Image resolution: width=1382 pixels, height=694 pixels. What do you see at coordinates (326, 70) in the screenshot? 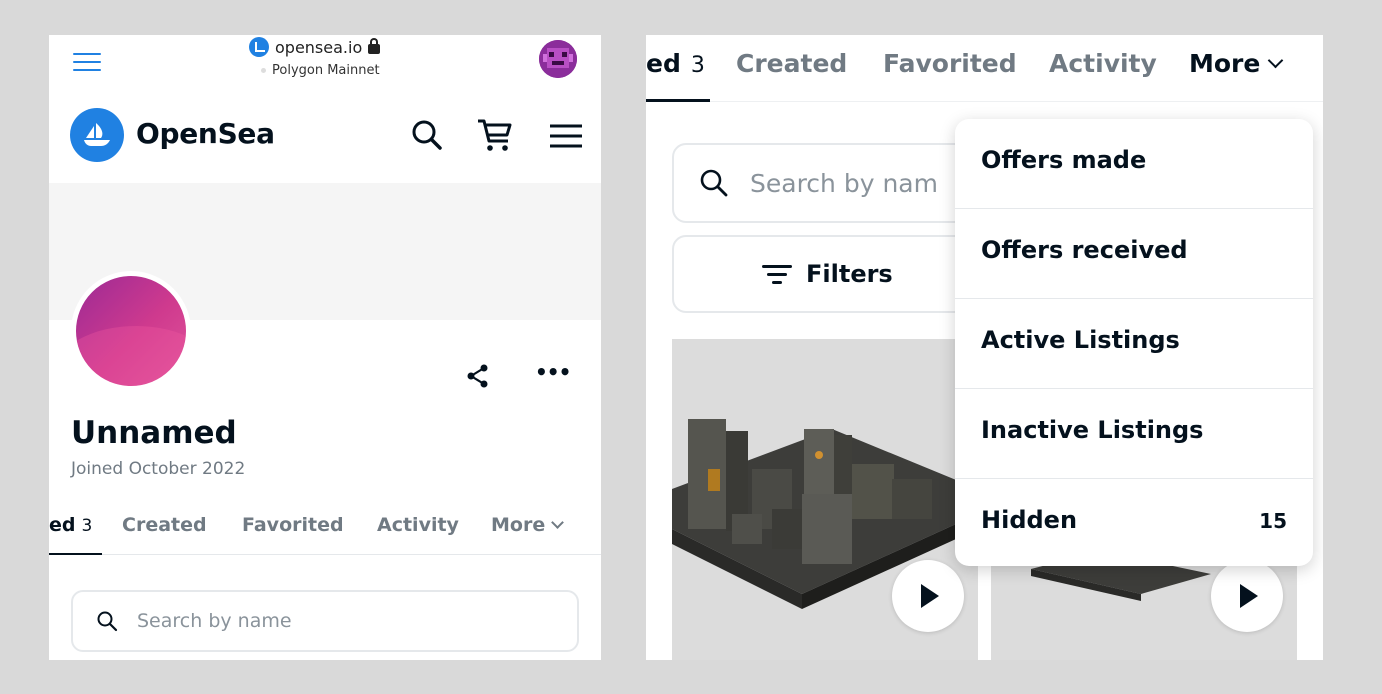
I see `network-name: Polygon Mainnet` at bounding box center [326, 70].